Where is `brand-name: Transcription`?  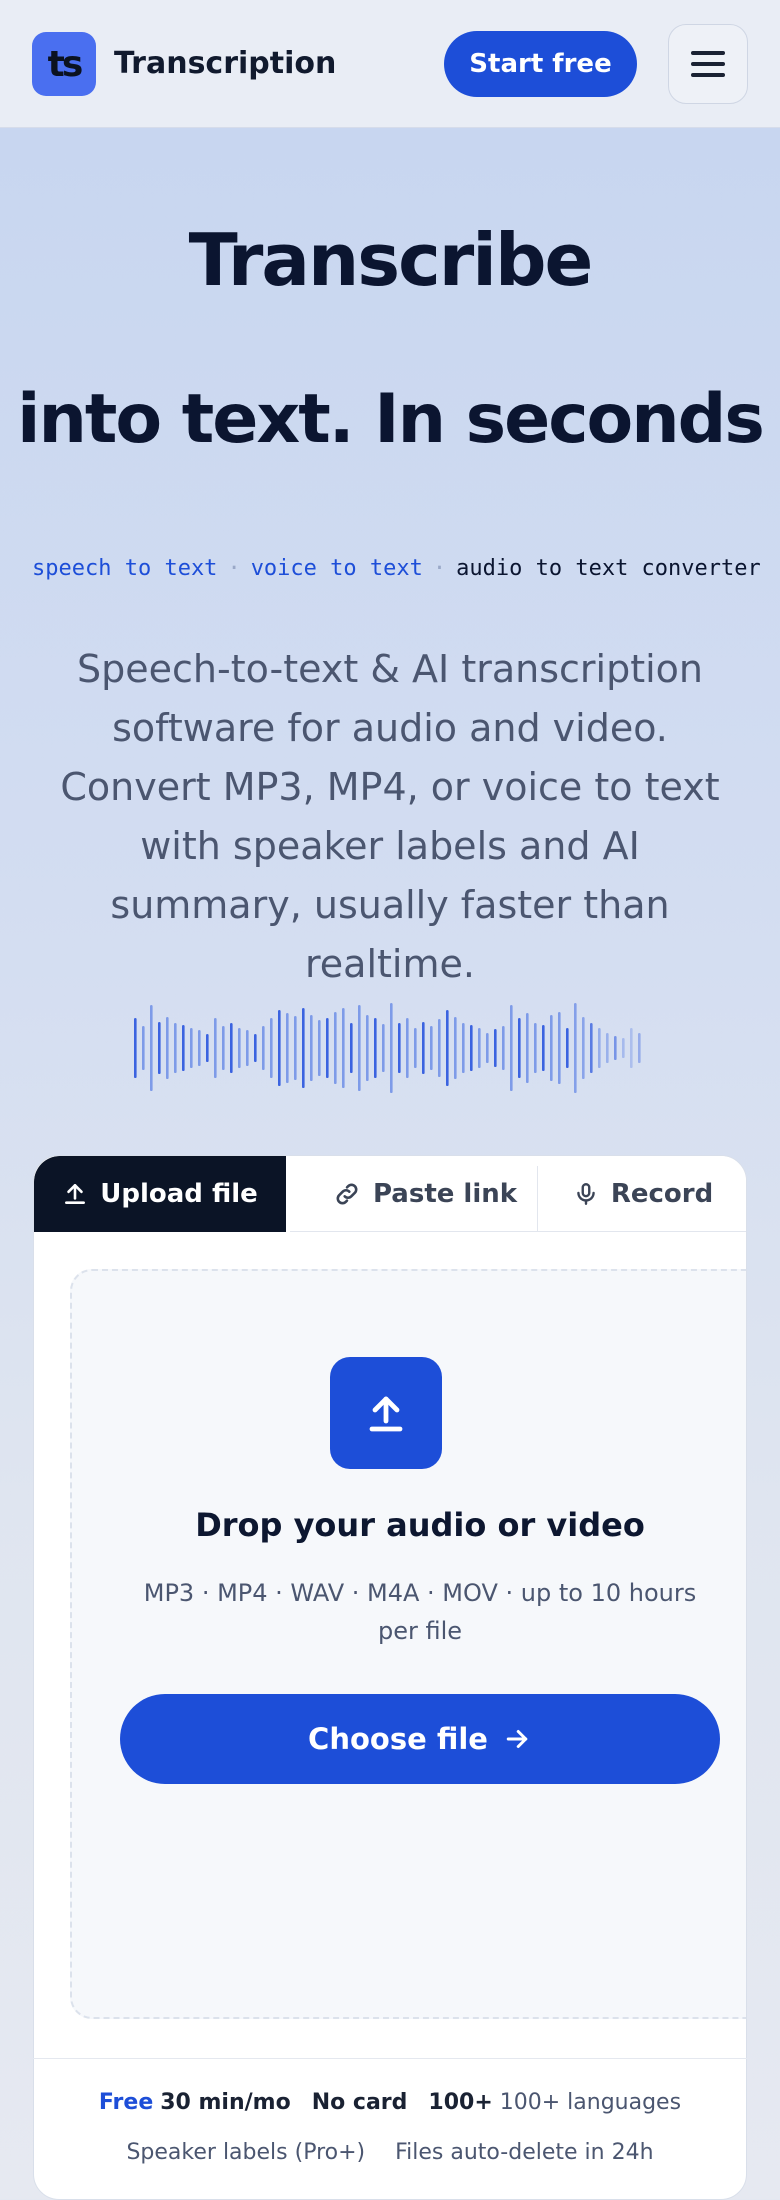
brand-name: Transcription is located at coordinates (225, 63).